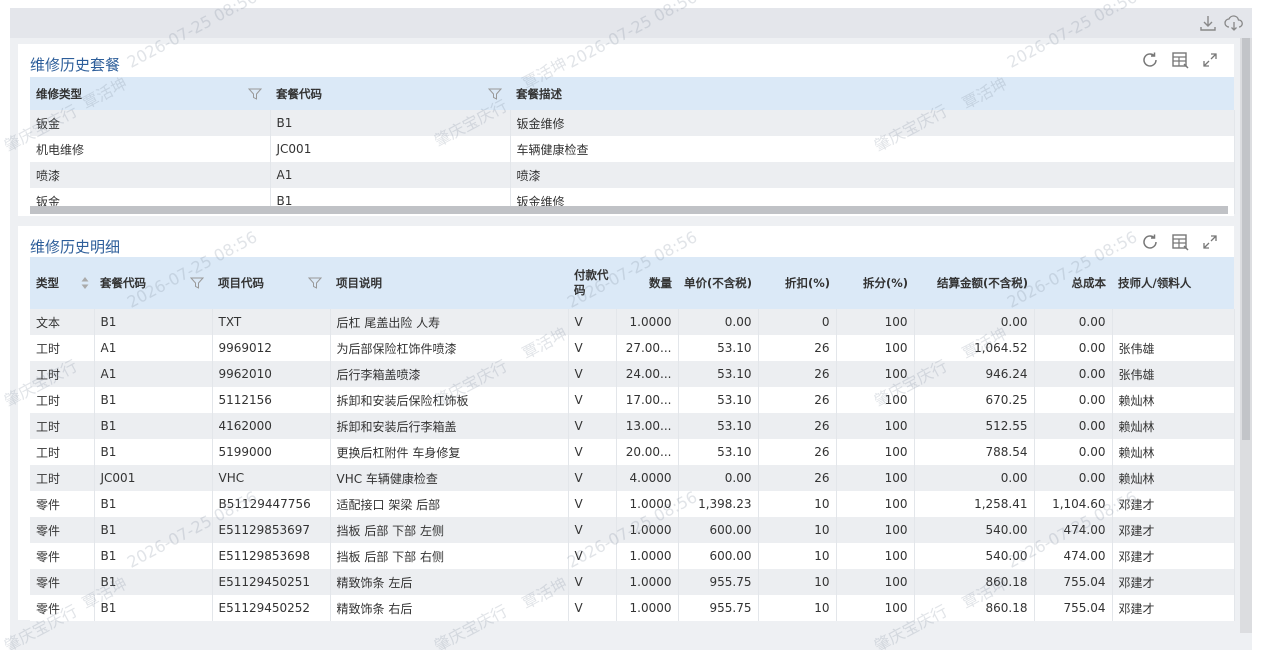  Describe the element at coordinates (271, 374) in the screenshot. I see `table-cell: 9962010` at that location.